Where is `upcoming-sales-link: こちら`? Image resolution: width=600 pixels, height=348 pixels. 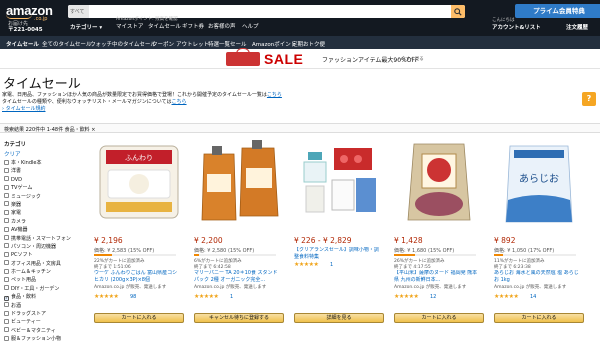 upcoming-sales-link: こちら is located at coordinates (274, 95).